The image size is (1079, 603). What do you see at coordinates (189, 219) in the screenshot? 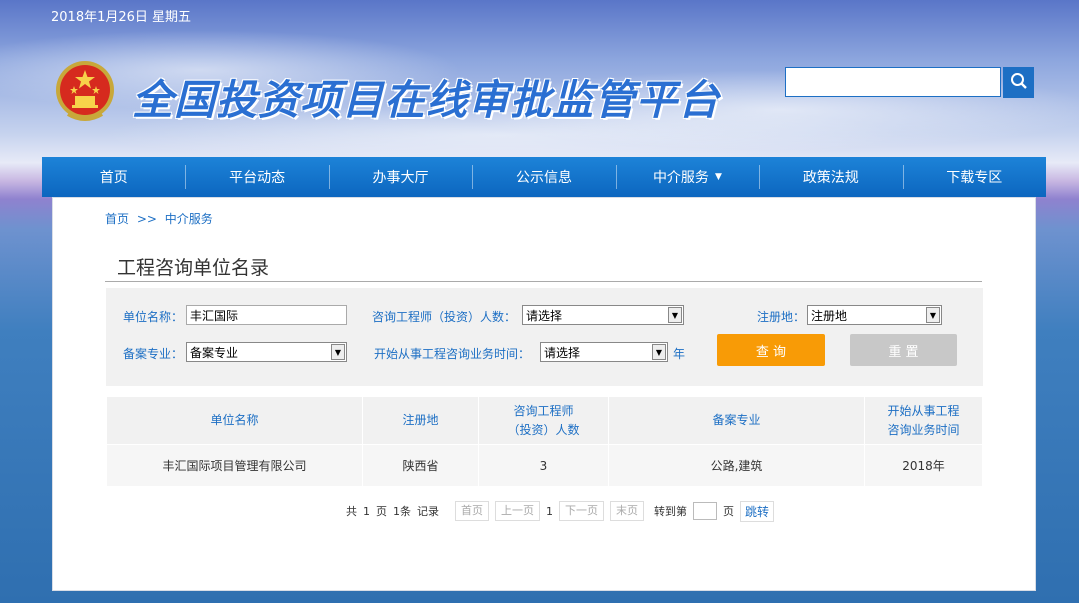
I see `breadcrumb-current: 中介服务` at bounding box center [189, 219].